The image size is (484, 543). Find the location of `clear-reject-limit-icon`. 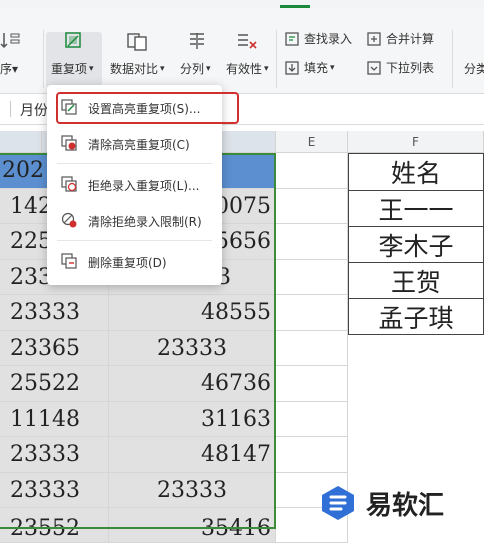

clear-reject-limit-icon is located at coordinates (69, 220).